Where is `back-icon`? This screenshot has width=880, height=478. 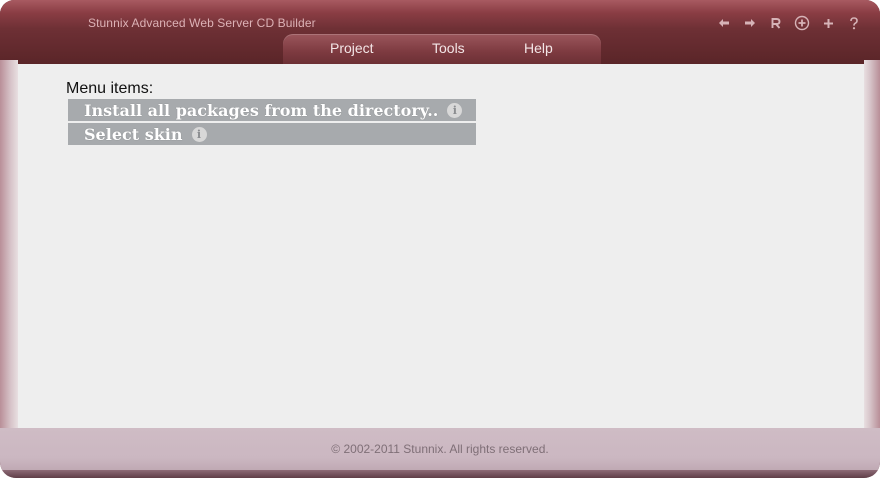 back-icon is located at coordinates (724, 23).